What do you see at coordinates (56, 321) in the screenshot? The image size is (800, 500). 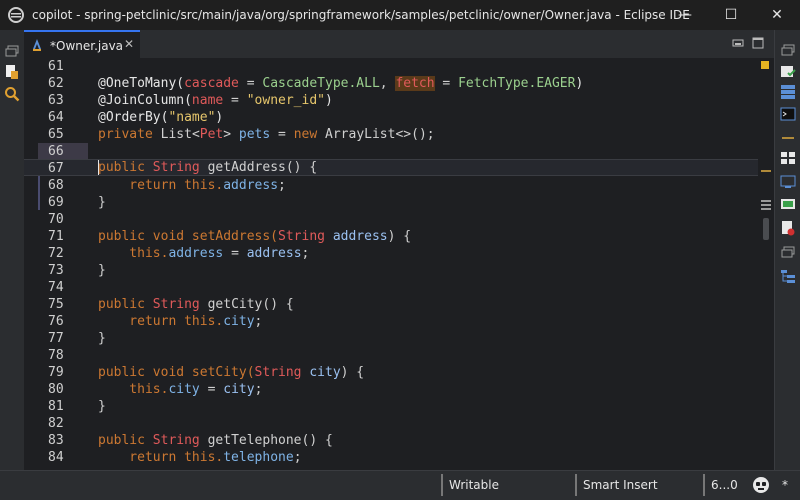 I see `line-number: 76` at bounding box center [56, 321].